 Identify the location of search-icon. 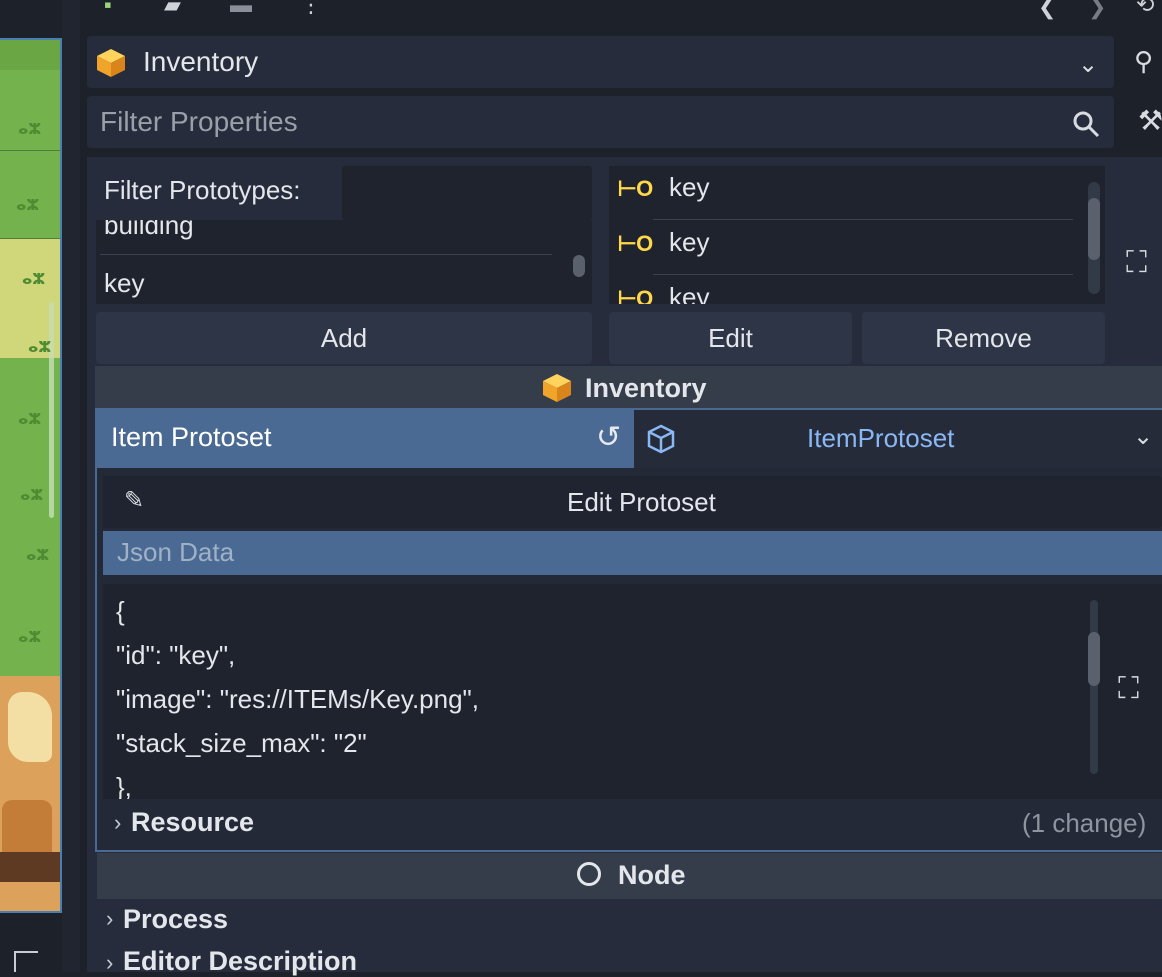
(1086, 124).